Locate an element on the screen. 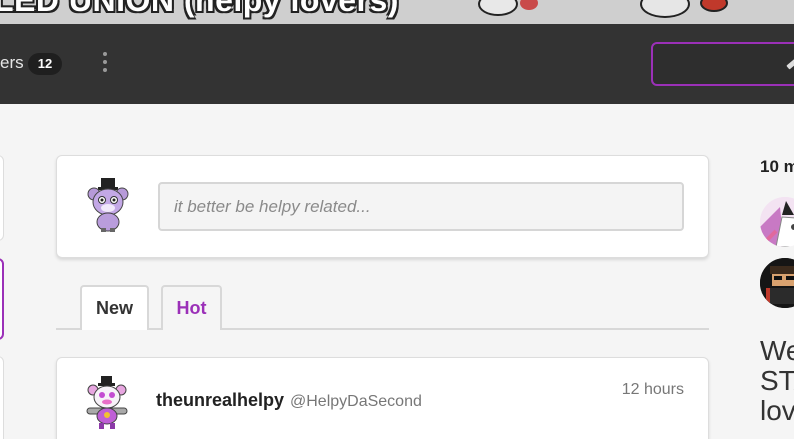 The height and width of the screenshot is (439, 794). post-timestamp: 12 hours is located at coordinates (652, 389).